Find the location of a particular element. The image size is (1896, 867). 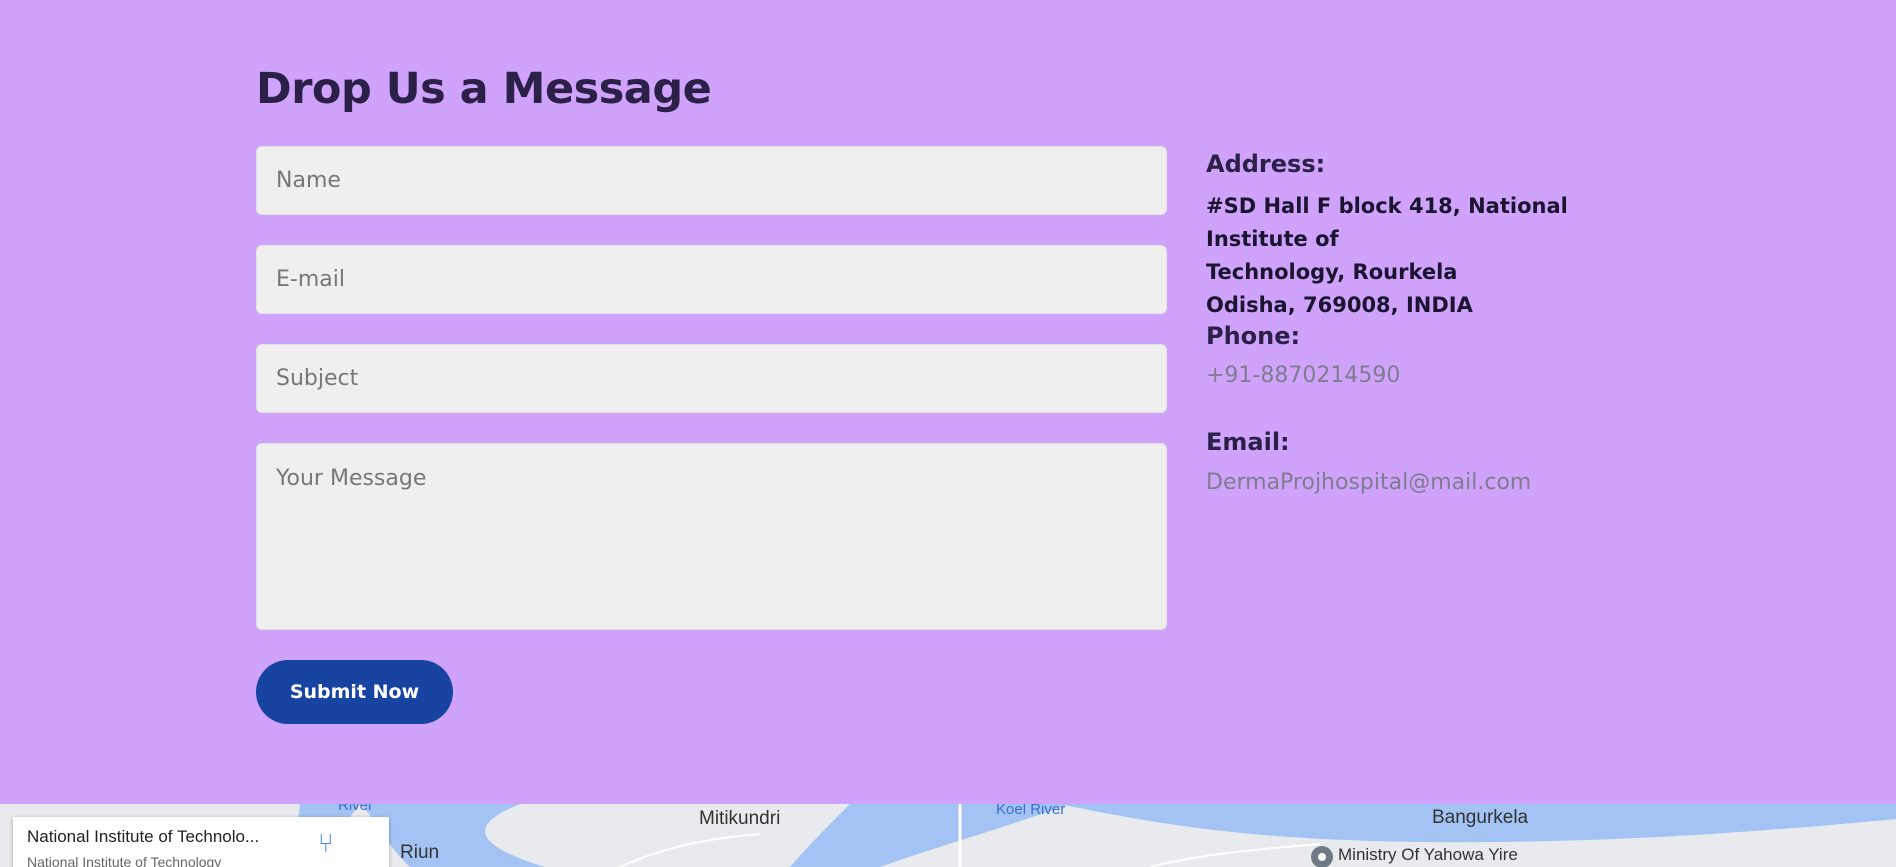

map-label-mitikundri: Mitikundri is located at coordinates (740, 818).